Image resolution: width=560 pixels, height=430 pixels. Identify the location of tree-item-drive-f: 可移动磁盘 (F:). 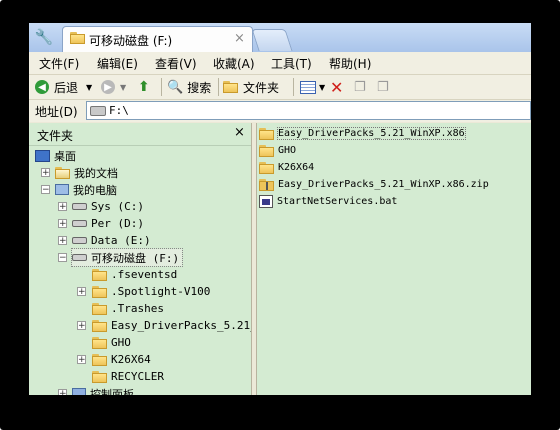
(127, 257).